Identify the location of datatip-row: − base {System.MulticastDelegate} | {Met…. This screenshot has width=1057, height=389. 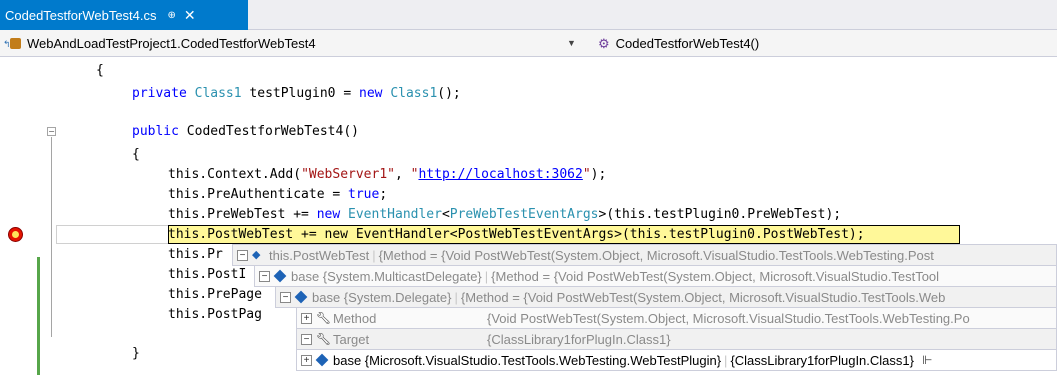
(655, 276).